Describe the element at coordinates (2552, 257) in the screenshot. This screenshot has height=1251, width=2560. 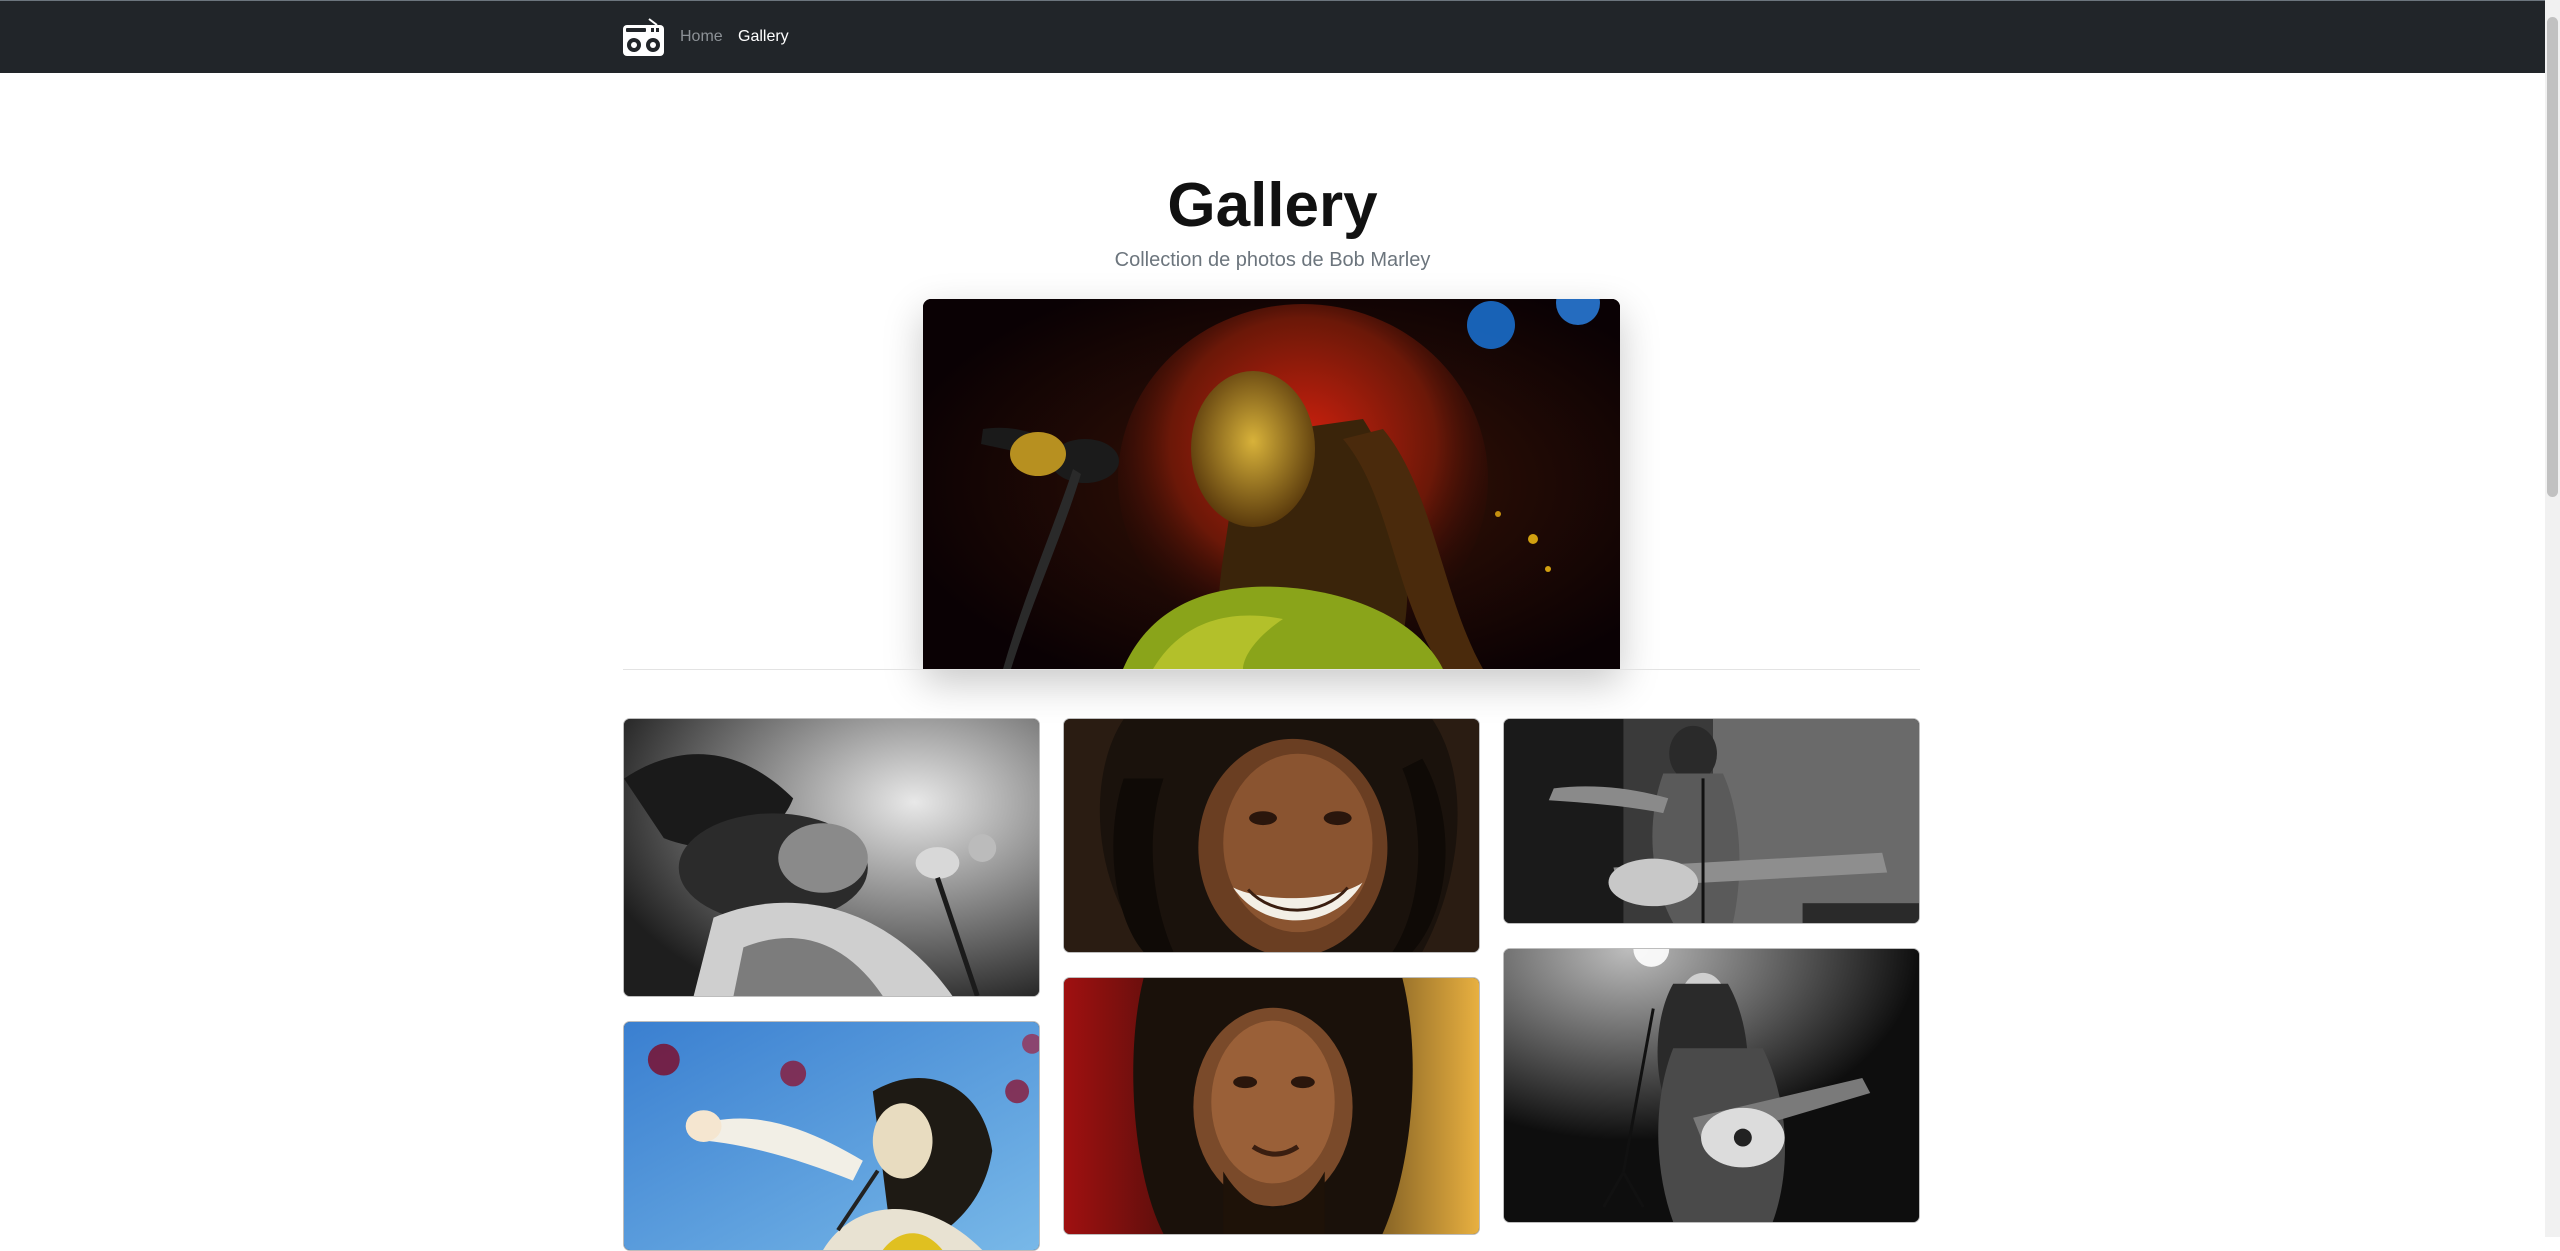
I see `scrollbar-thumb` at that location.